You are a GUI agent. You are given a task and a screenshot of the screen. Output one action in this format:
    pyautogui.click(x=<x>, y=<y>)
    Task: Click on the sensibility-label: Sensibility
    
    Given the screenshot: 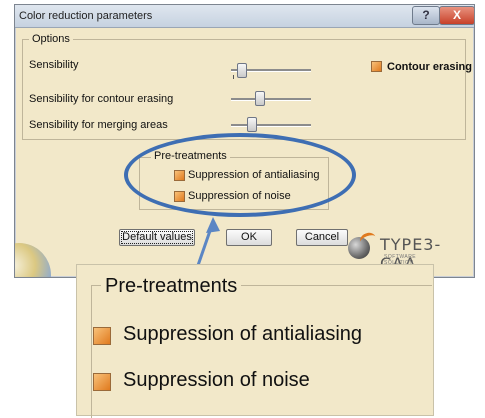 What is the action you would take?
    pyautogui.click(x=54, y=65)
    